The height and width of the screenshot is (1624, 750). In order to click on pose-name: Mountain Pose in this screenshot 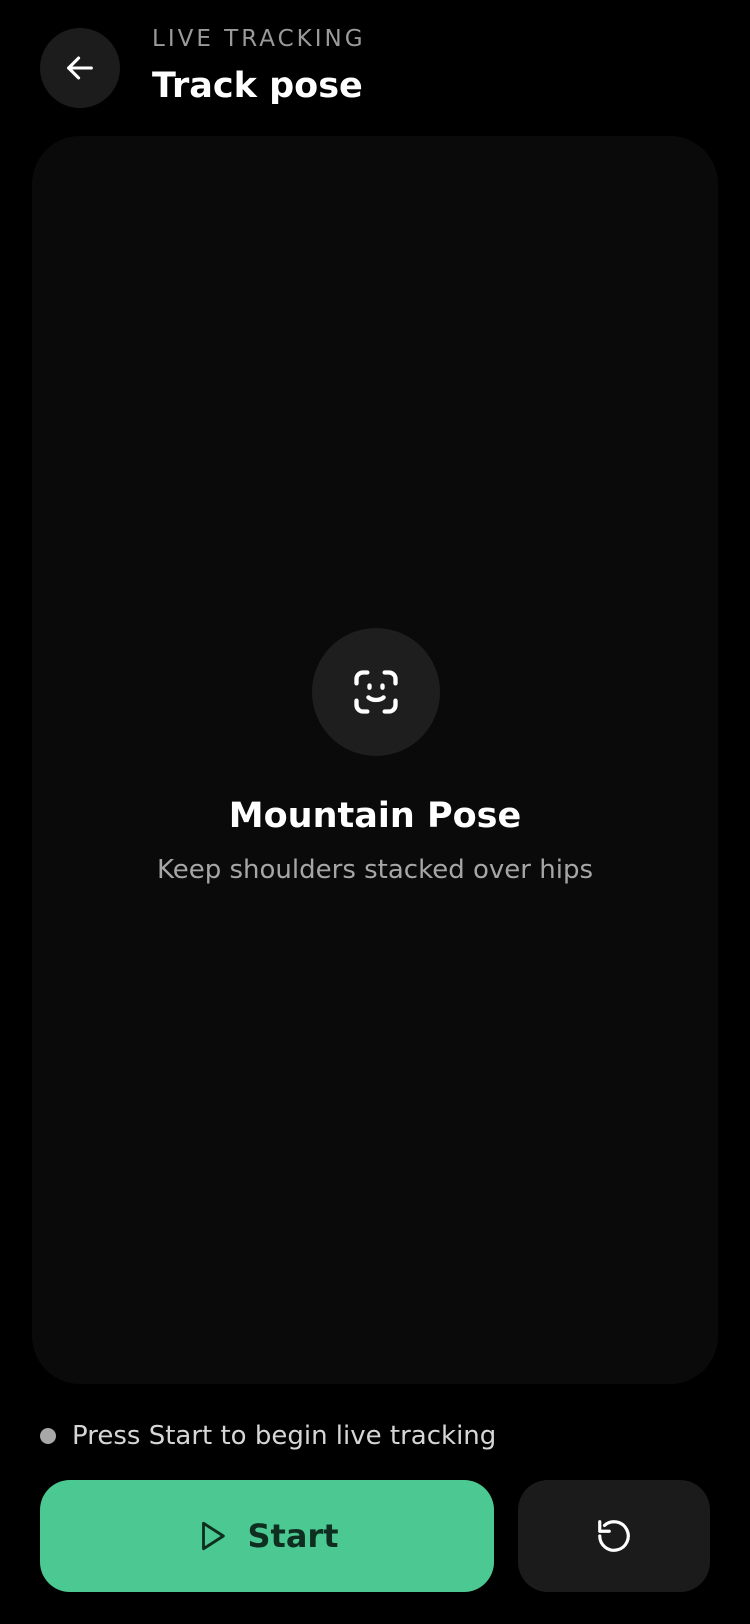, I will do `click(375, 816)`.